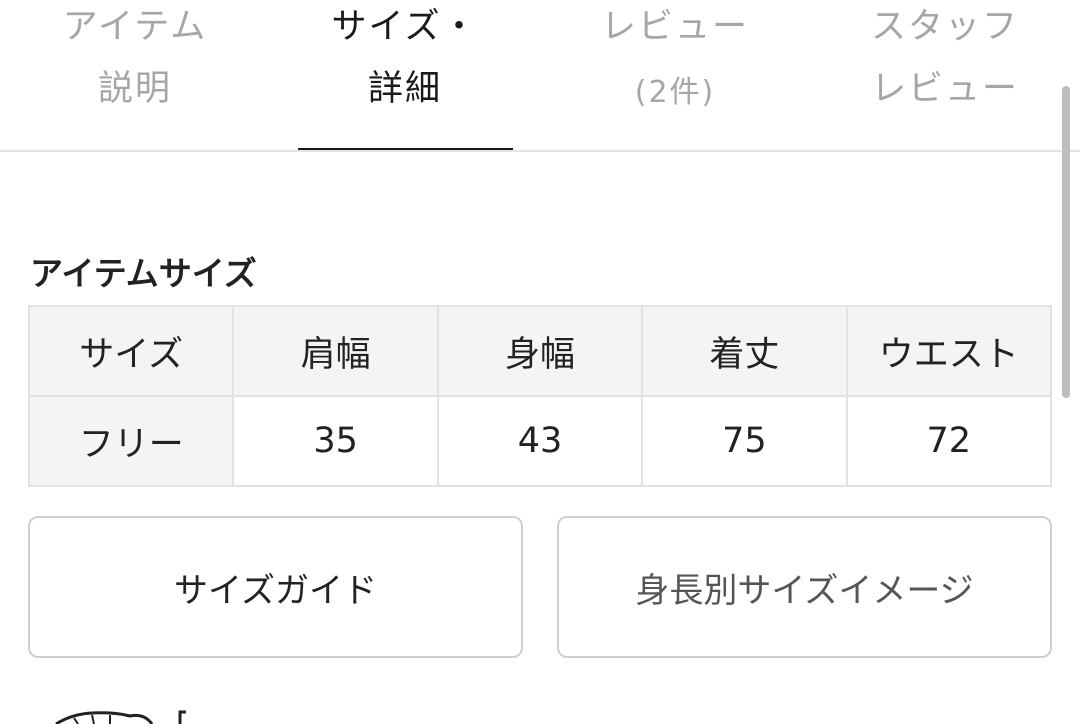  I want to click on table-header-row: サイズ 肩幅 身幅 着丈 ウエスト, so click(540, 351).